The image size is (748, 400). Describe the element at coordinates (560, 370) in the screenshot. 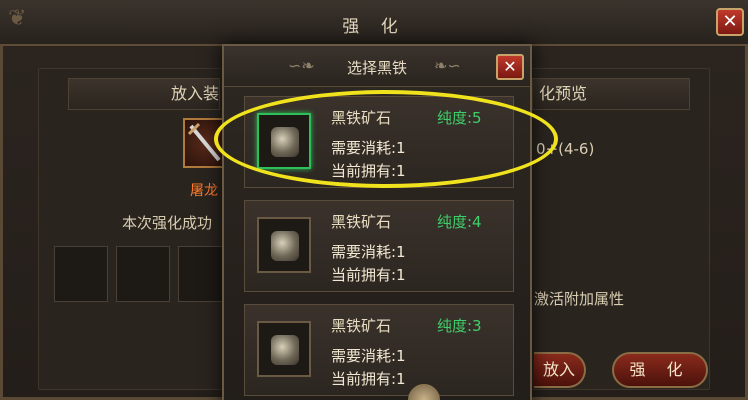

I see `put-in-button: 放入` at that location.